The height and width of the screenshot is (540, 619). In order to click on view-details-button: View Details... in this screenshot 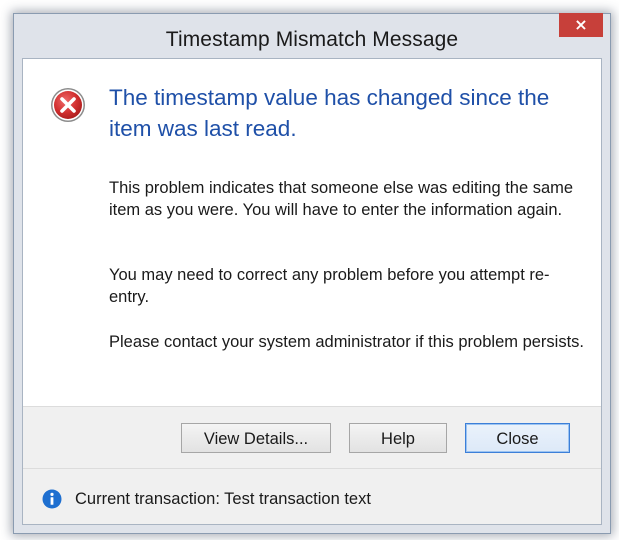, I will do `click(256, 438)`.